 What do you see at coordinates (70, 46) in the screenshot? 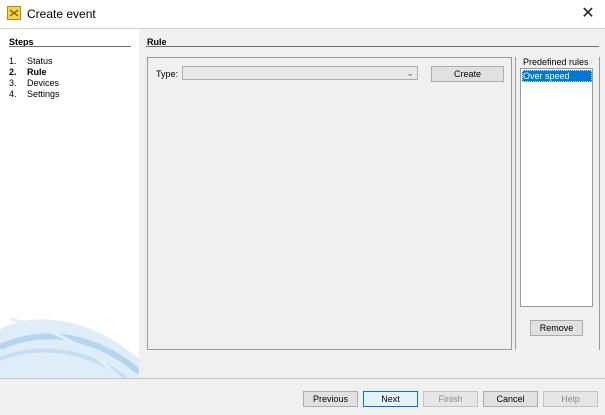
I see `steps-divider` at bounding box center [70, 46].